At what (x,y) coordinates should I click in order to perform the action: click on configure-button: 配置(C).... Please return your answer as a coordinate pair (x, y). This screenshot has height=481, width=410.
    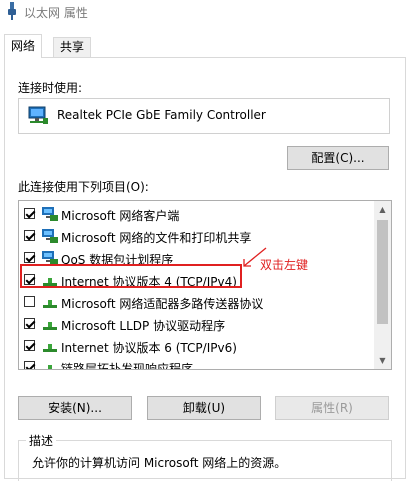
    Looking at the image, I should click on (338, 158).